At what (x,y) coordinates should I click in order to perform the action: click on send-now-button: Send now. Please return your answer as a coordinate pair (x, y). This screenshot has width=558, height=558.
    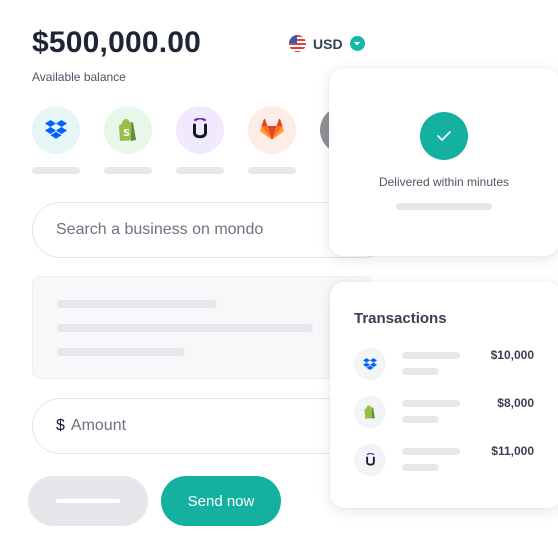
    Looking at the image, I should click on (221, 501).